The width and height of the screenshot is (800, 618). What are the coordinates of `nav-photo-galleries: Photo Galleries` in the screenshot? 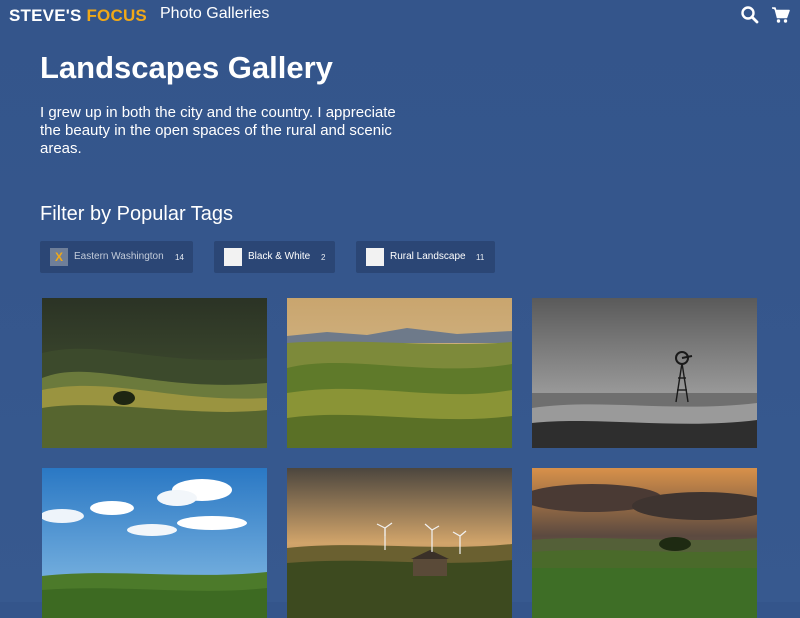 It's located at (214, 14).